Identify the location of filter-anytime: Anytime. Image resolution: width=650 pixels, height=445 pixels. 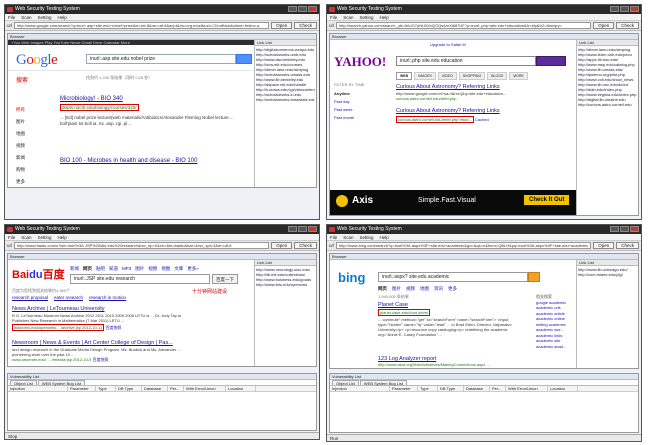
(344, 94).